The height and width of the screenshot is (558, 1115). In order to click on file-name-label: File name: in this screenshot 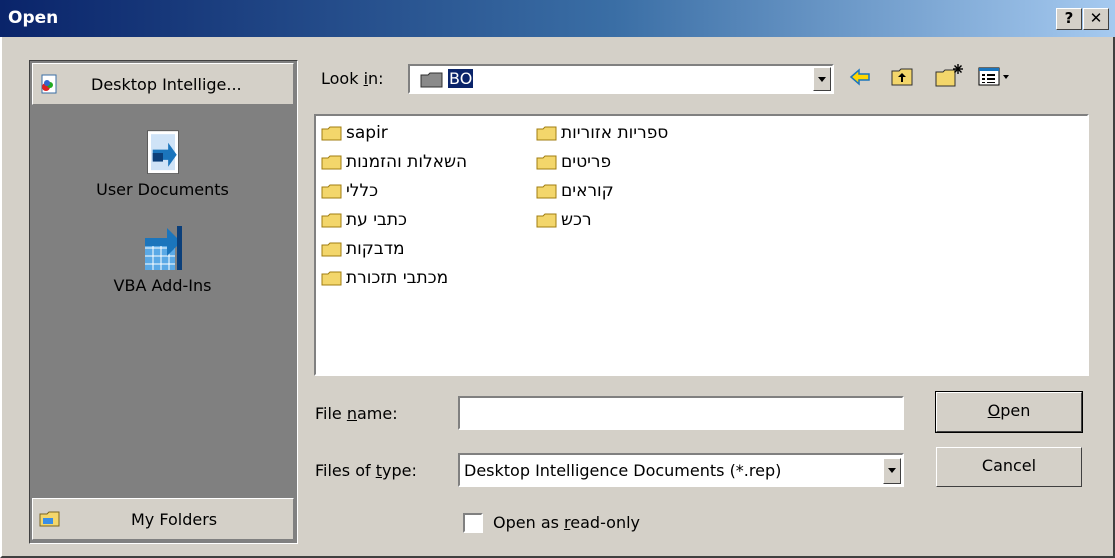, I will do `click(356, 413)`.